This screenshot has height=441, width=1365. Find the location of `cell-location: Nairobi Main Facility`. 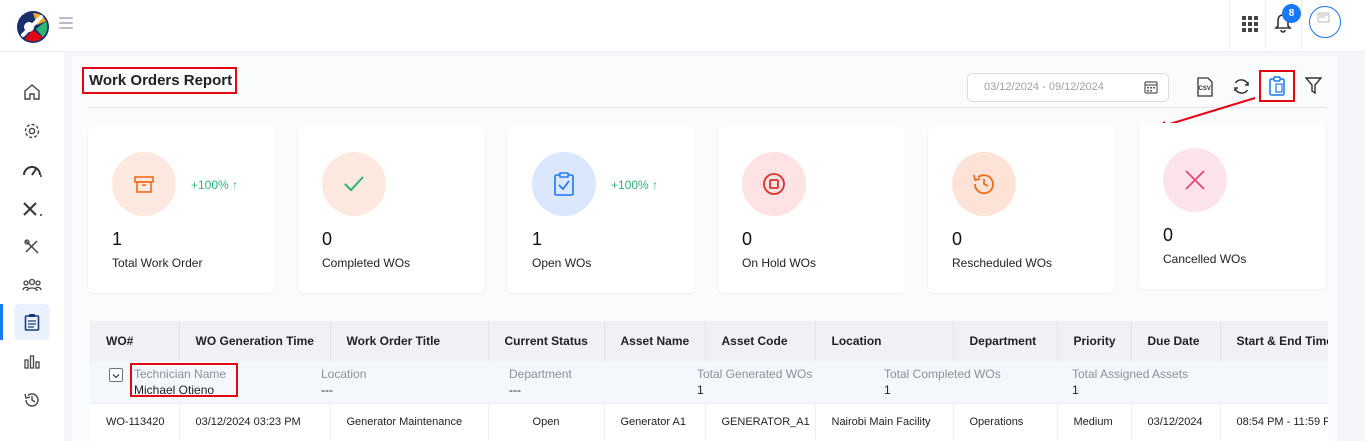

cell-location: Nairobi Main Facility is located at coordinates (884, 421).